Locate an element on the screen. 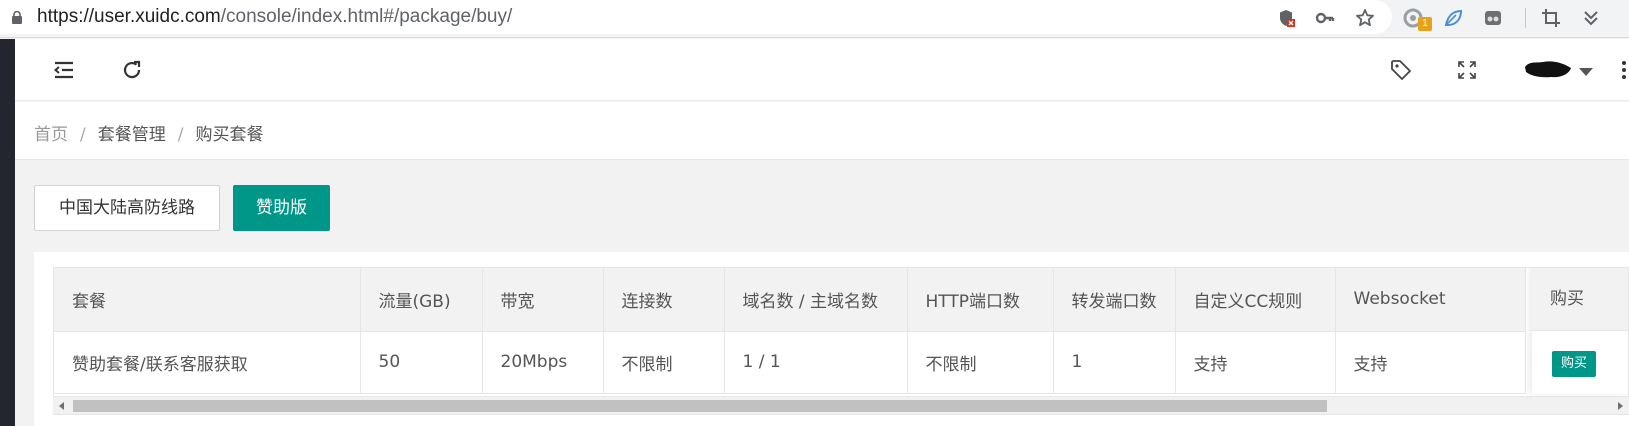 The image size is (1629, 426). column-header: 自定义CC规则 is located at coordinates (1255, 300).